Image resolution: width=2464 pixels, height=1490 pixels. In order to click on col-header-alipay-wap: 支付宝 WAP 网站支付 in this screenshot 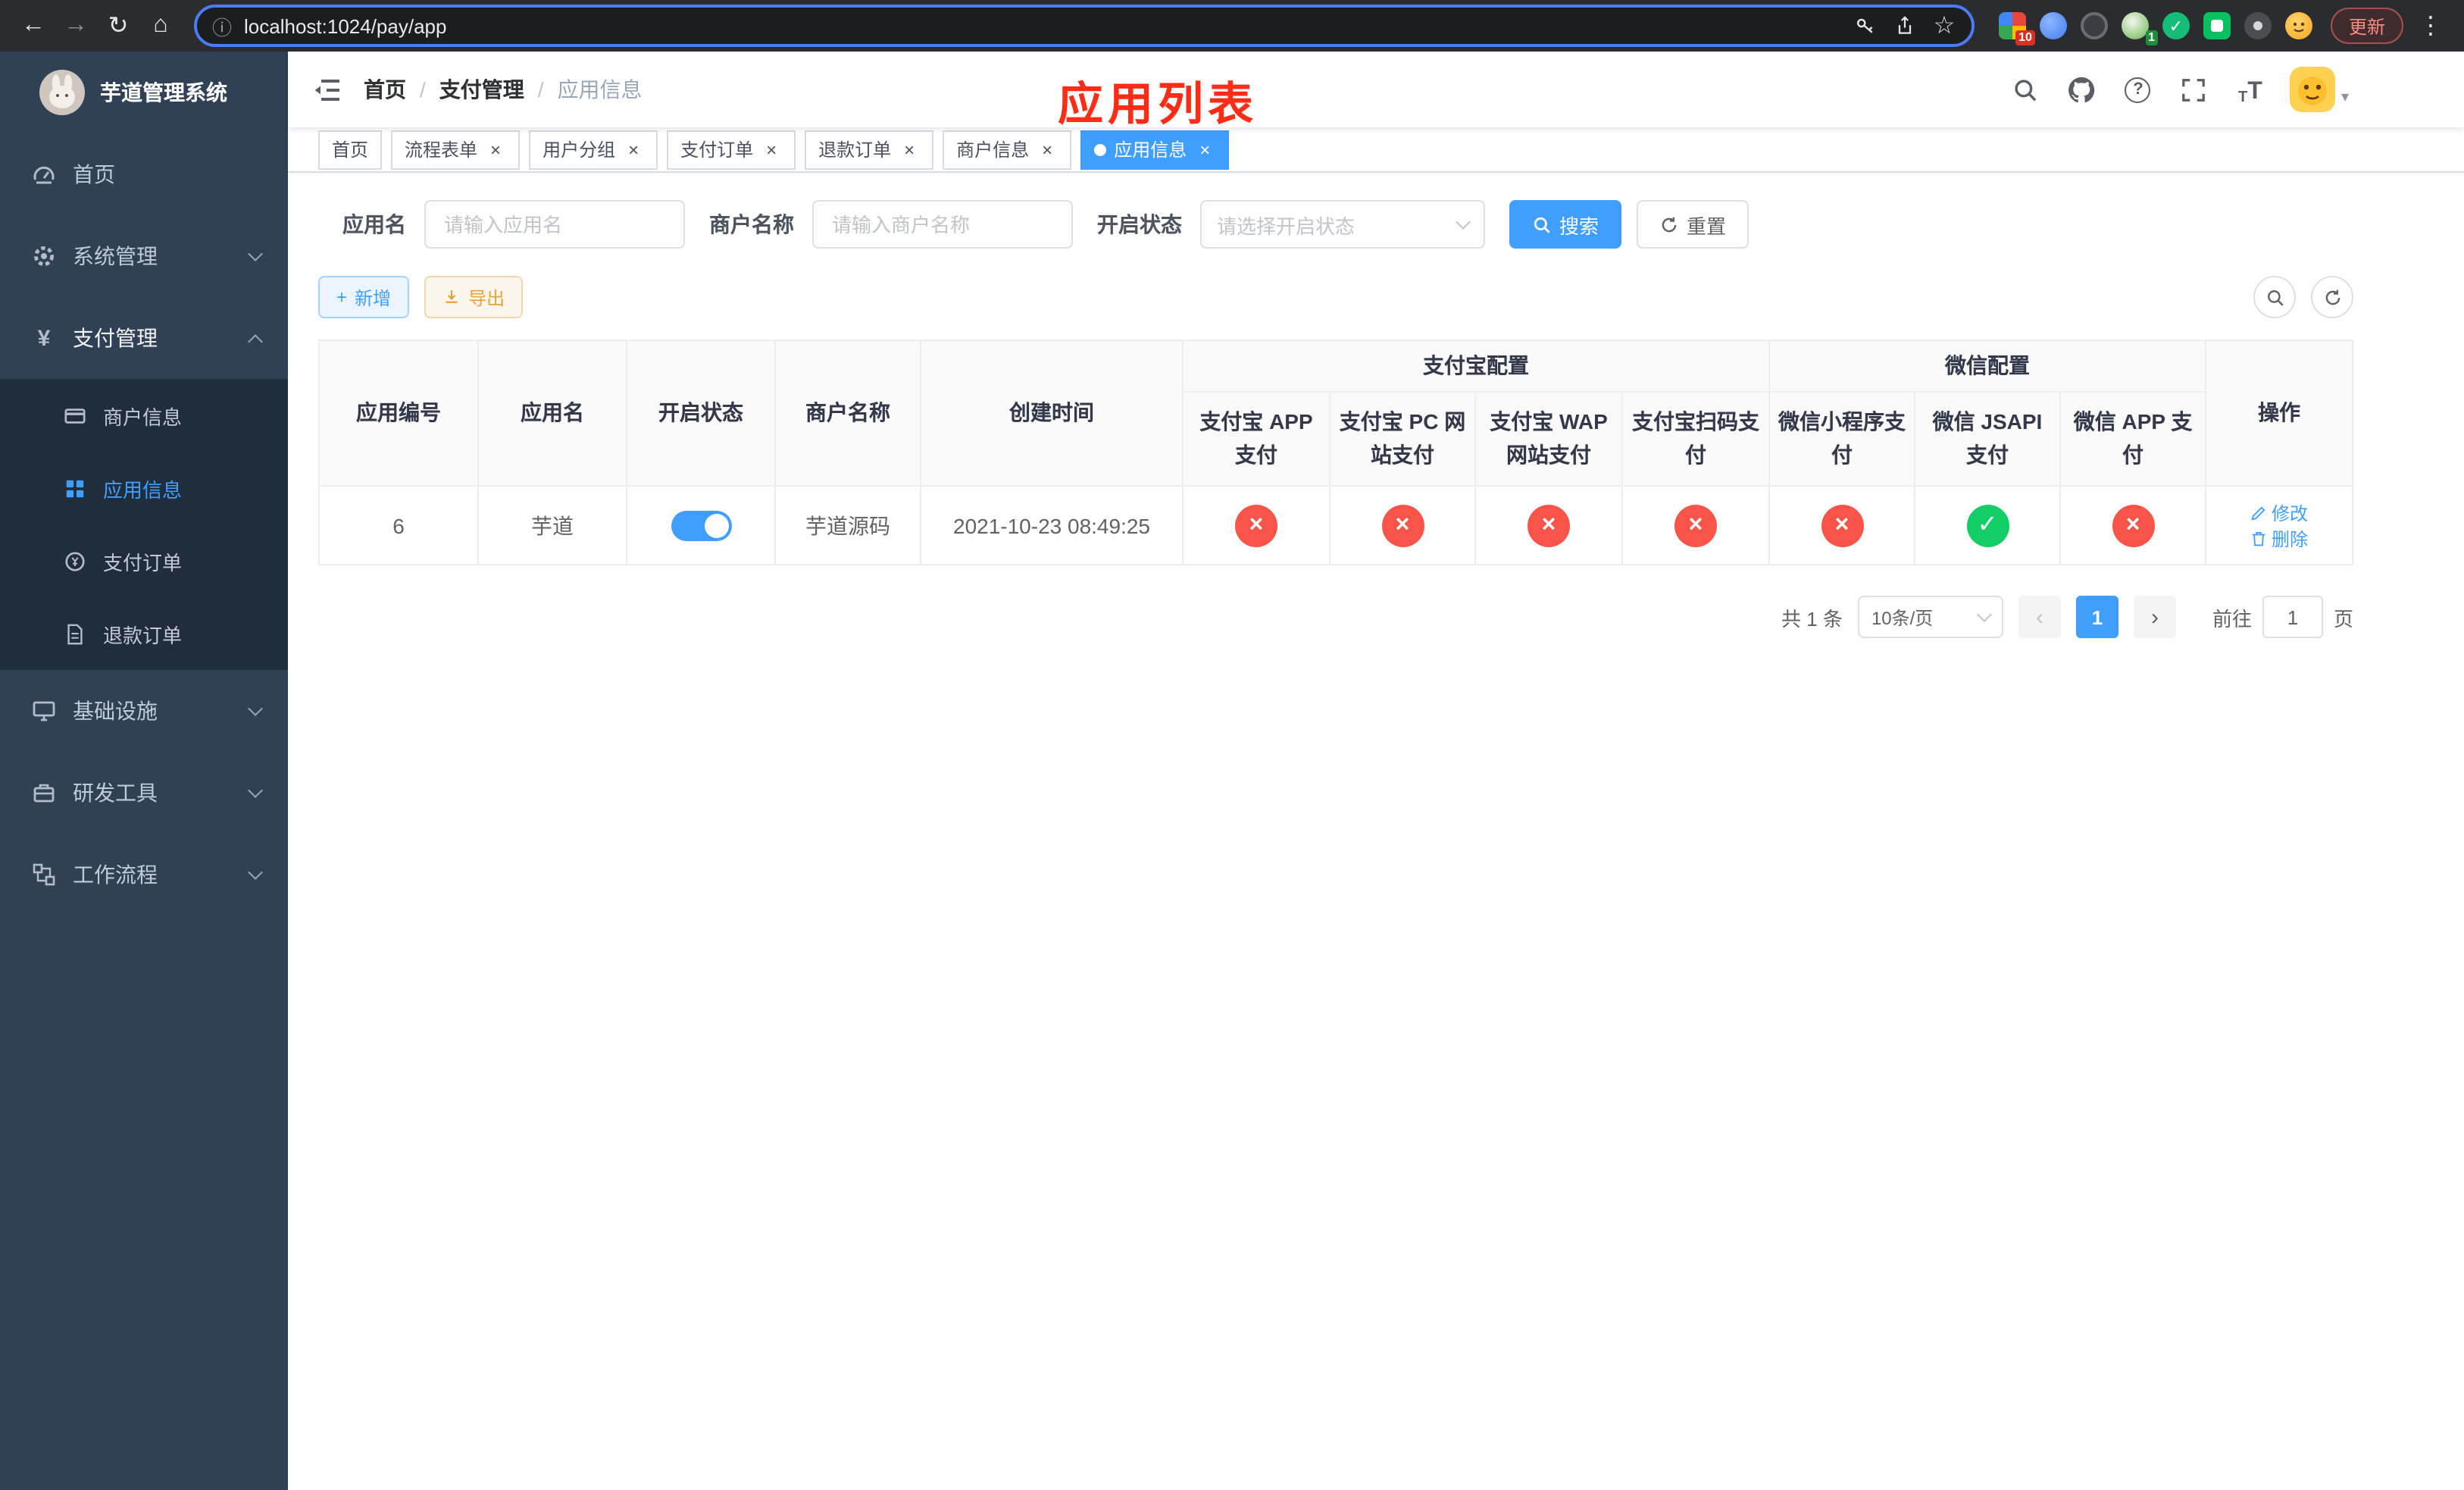, I will do `click(1548, 439)`.